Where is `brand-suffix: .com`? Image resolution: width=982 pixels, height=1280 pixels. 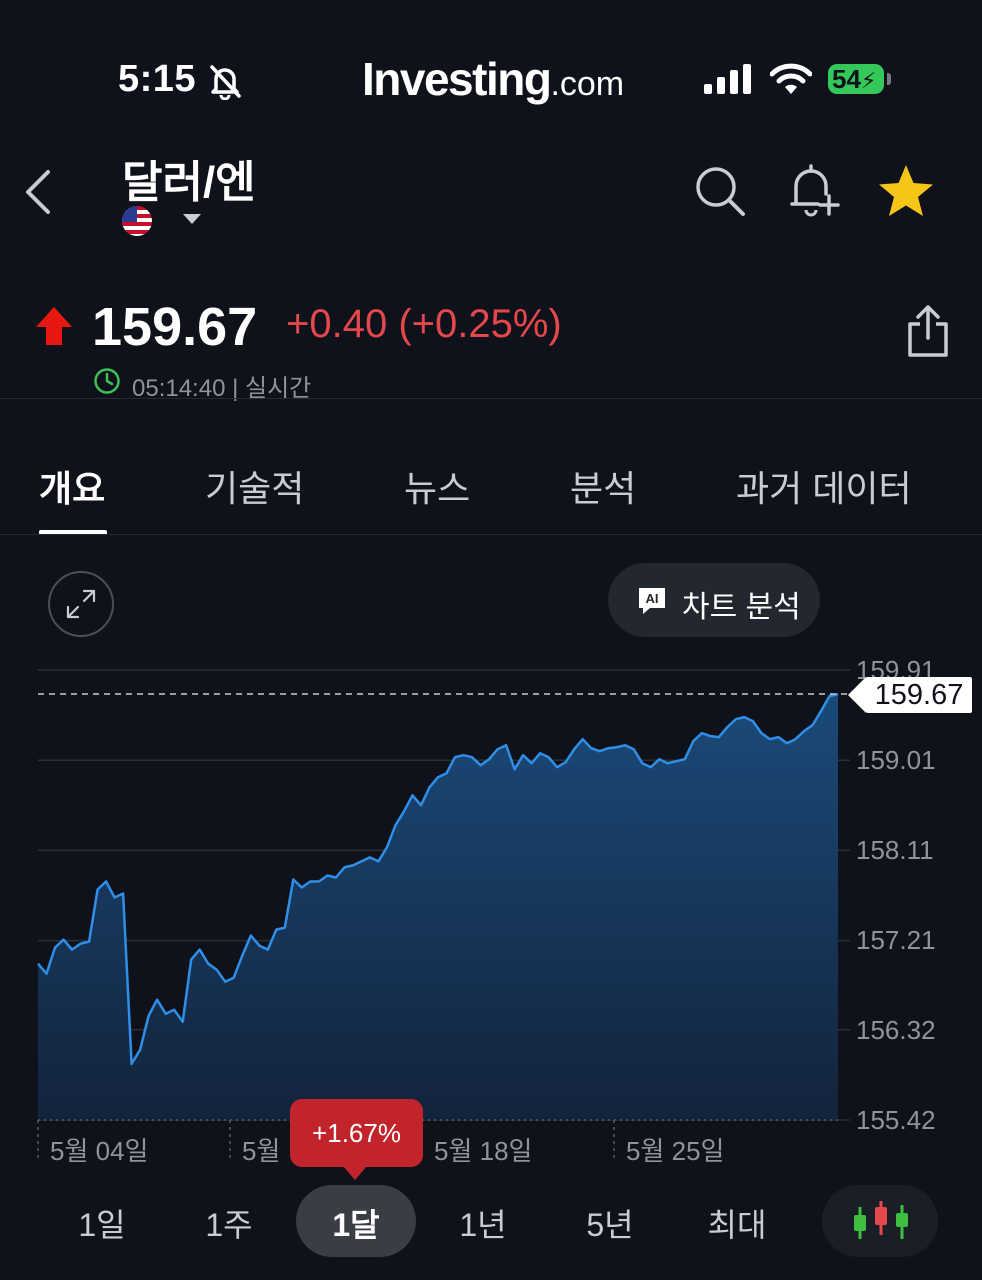 brand-suffix: .com is located at coordinates (587, 84).